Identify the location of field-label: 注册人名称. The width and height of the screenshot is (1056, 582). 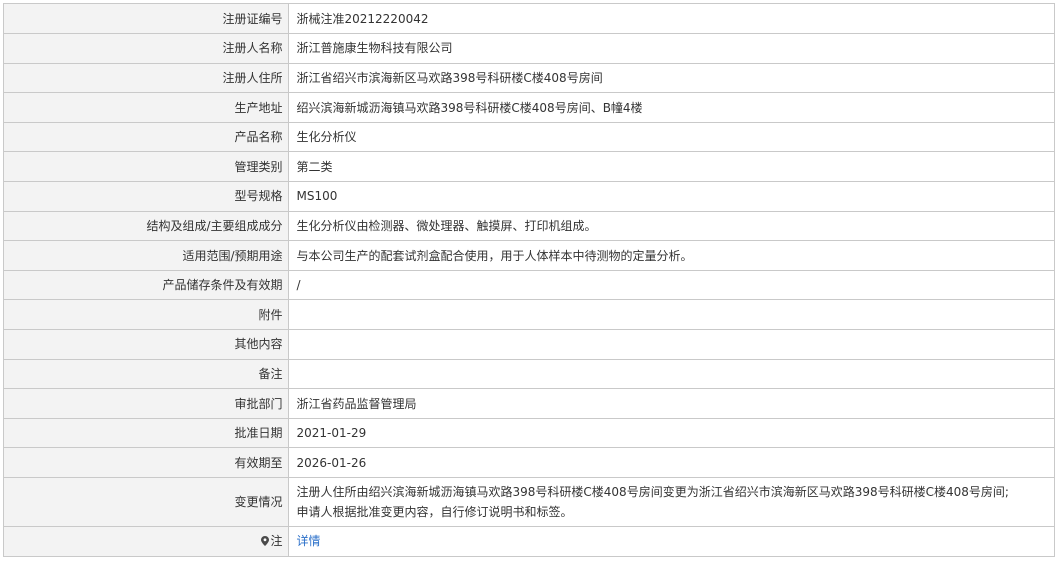
(146, 48).